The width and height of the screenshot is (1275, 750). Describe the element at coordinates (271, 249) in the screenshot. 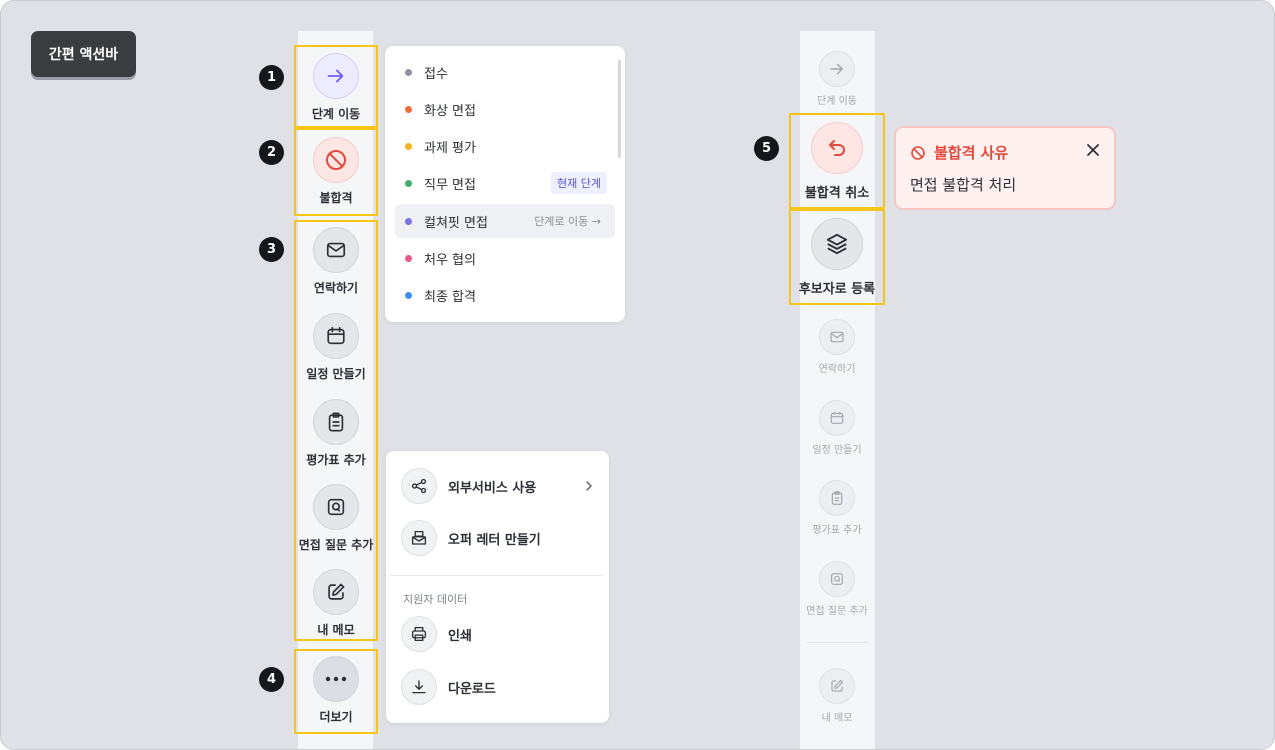

I see `marker-3: 3` at that location.